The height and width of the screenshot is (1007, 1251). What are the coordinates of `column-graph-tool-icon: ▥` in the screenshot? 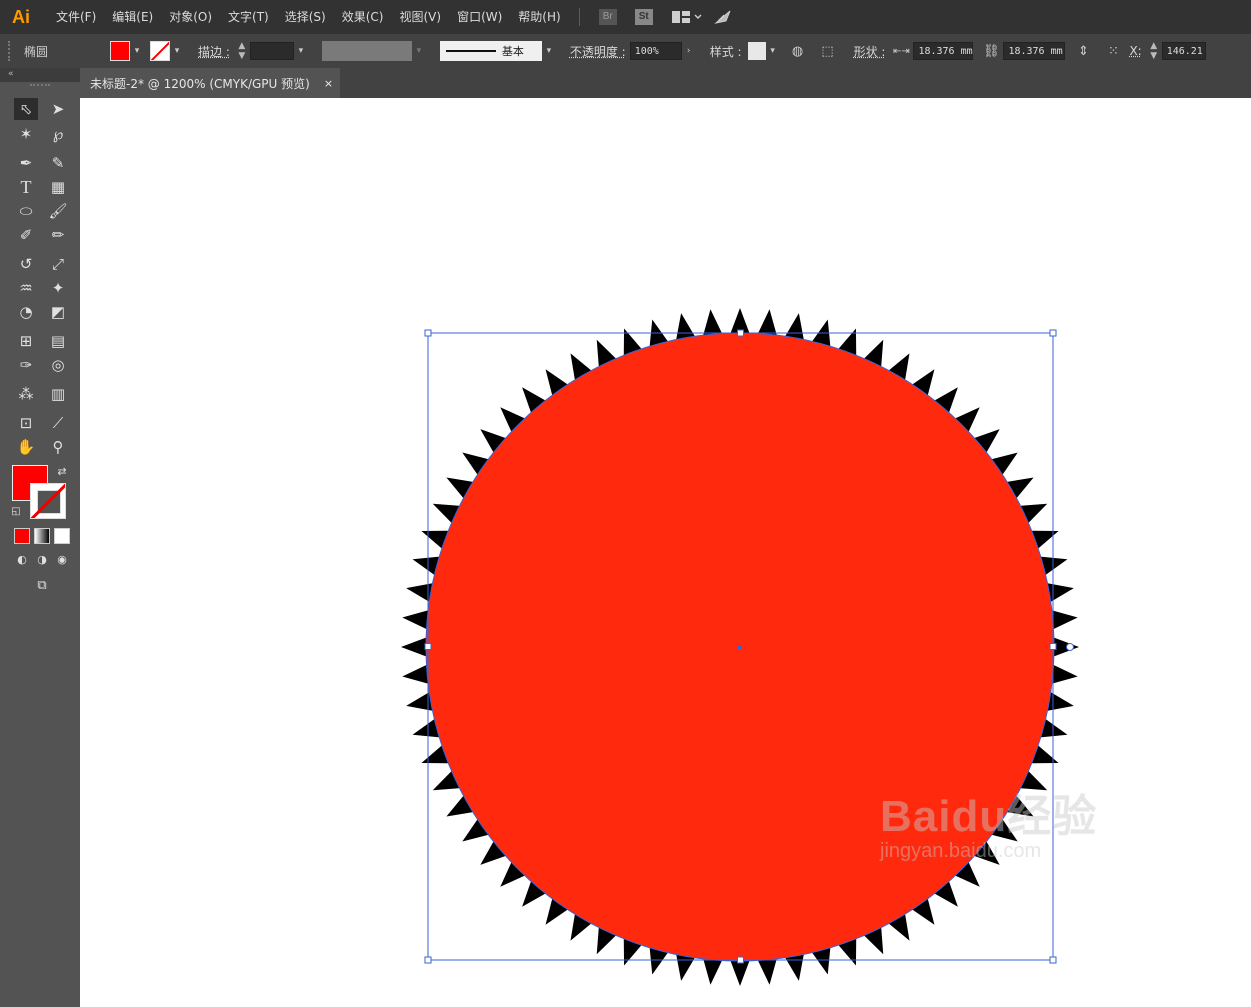 It's located at (58, 394).